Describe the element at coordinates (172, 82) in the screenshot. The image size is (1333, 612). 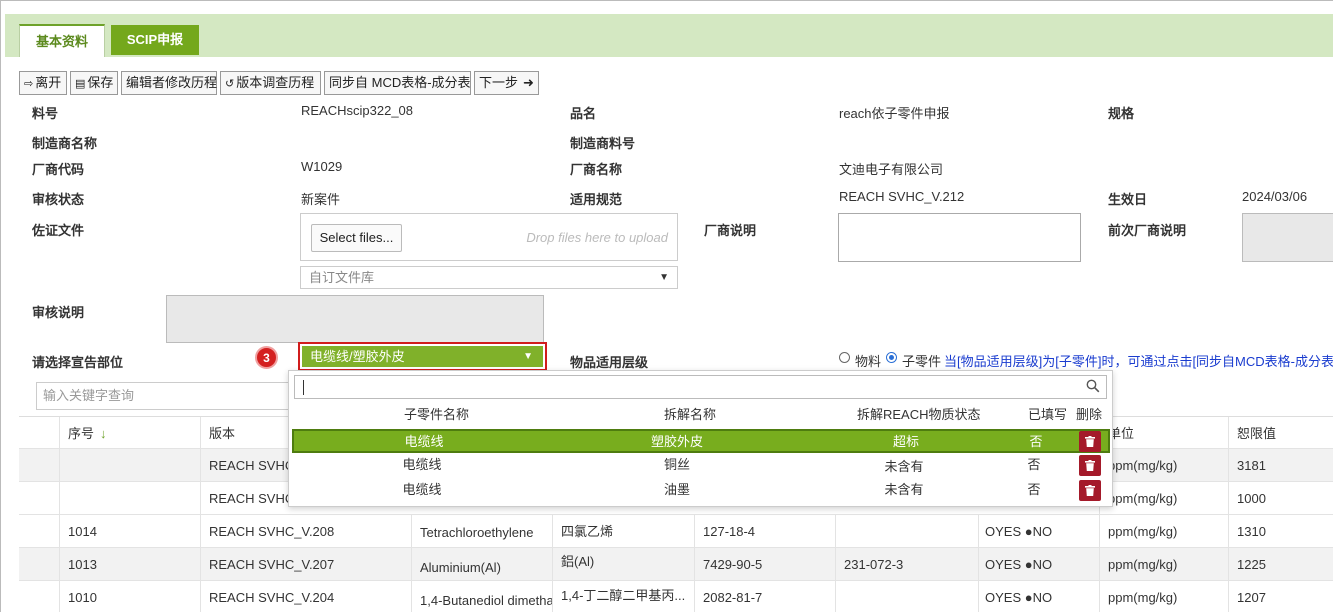
I see `editor-history-label: 编辑者修改历程` at that location.